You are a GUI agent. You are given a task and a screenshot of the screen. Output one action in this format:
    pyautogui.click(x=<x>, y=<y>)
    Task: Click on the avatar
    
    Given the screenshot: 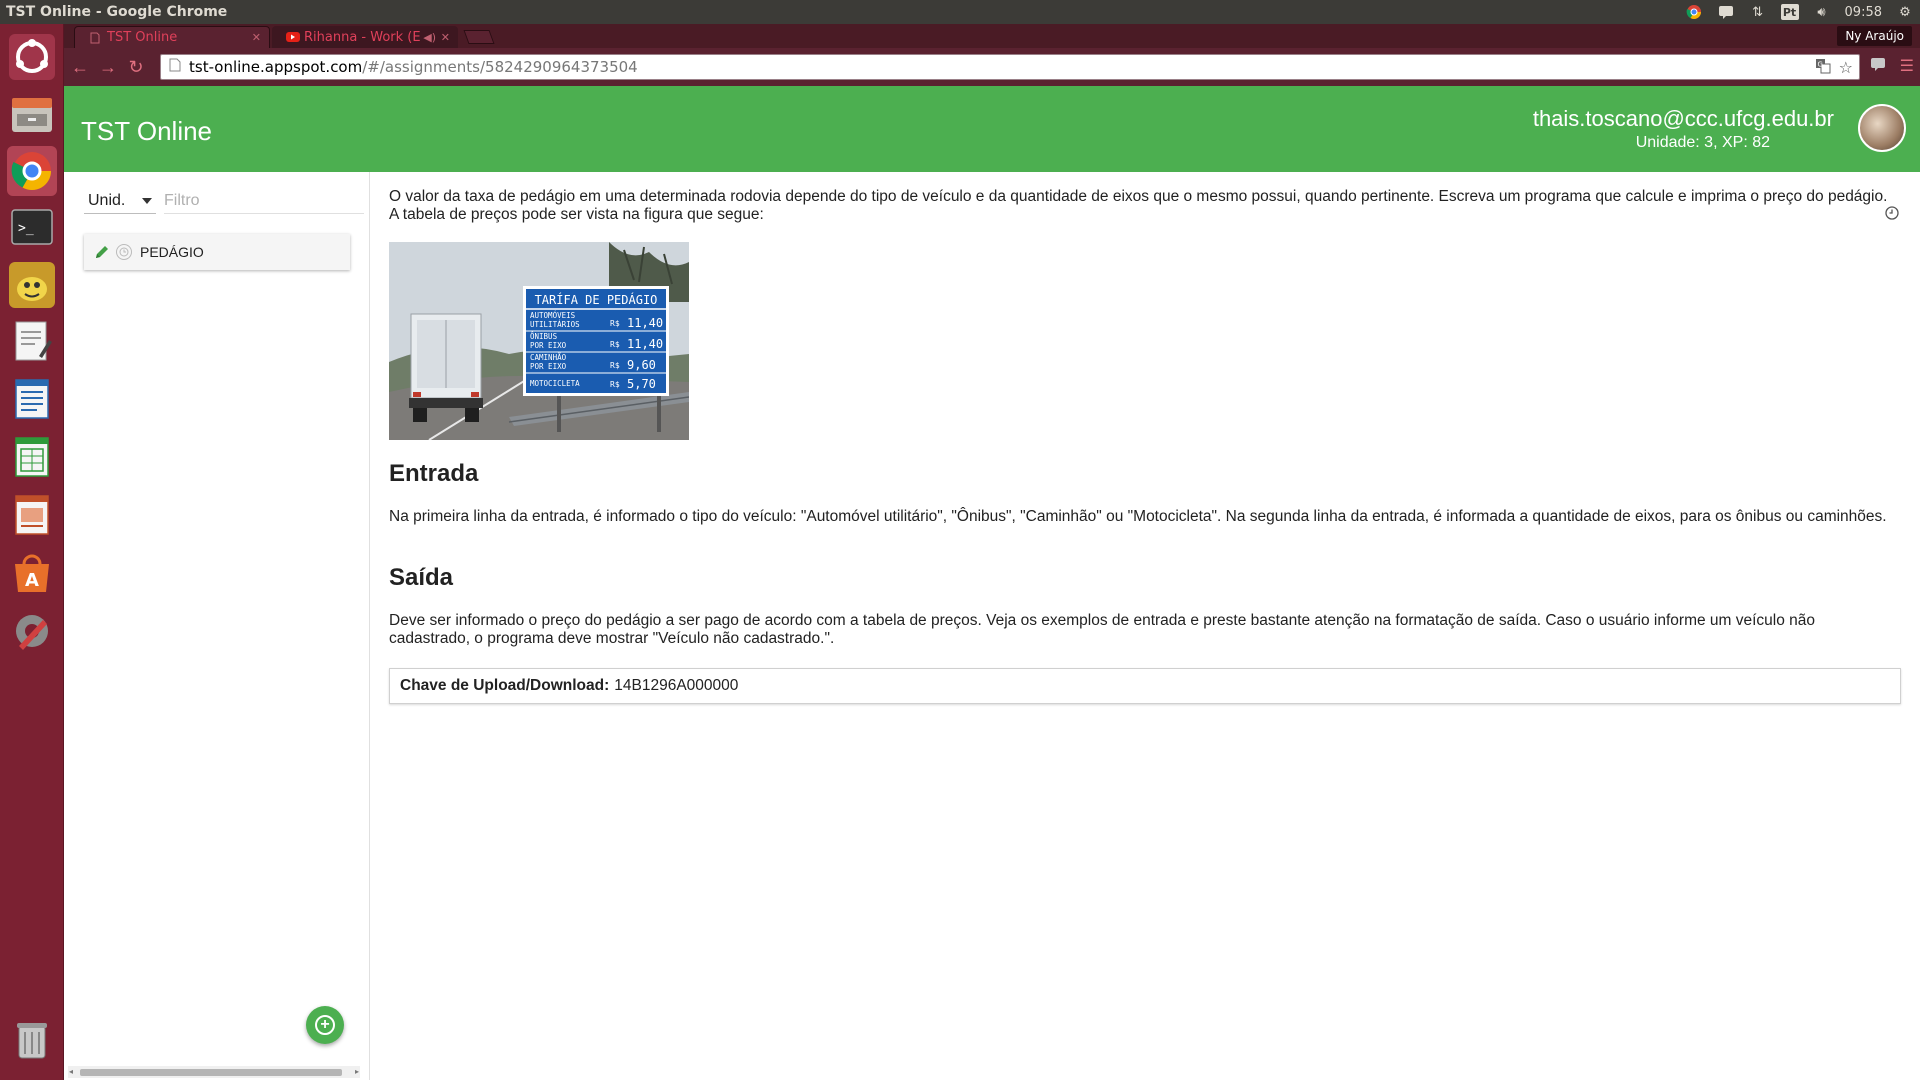 What is the action you would take?
    pyautogui.click(x=1882, y=128)
    